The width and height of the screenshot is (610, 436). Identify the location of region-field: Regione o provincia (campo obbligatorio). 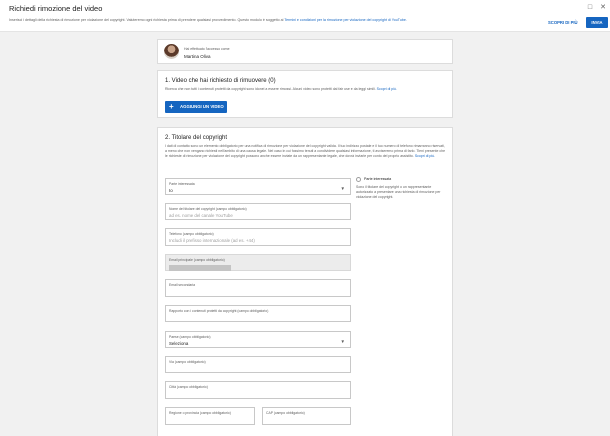
(210, 416).